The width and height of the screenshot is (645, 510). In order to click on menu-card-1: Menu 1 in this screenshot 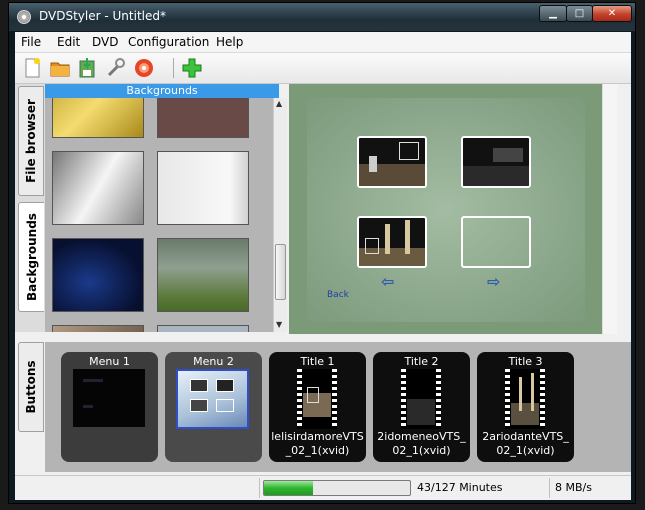, I will do `click(109, 407)`.